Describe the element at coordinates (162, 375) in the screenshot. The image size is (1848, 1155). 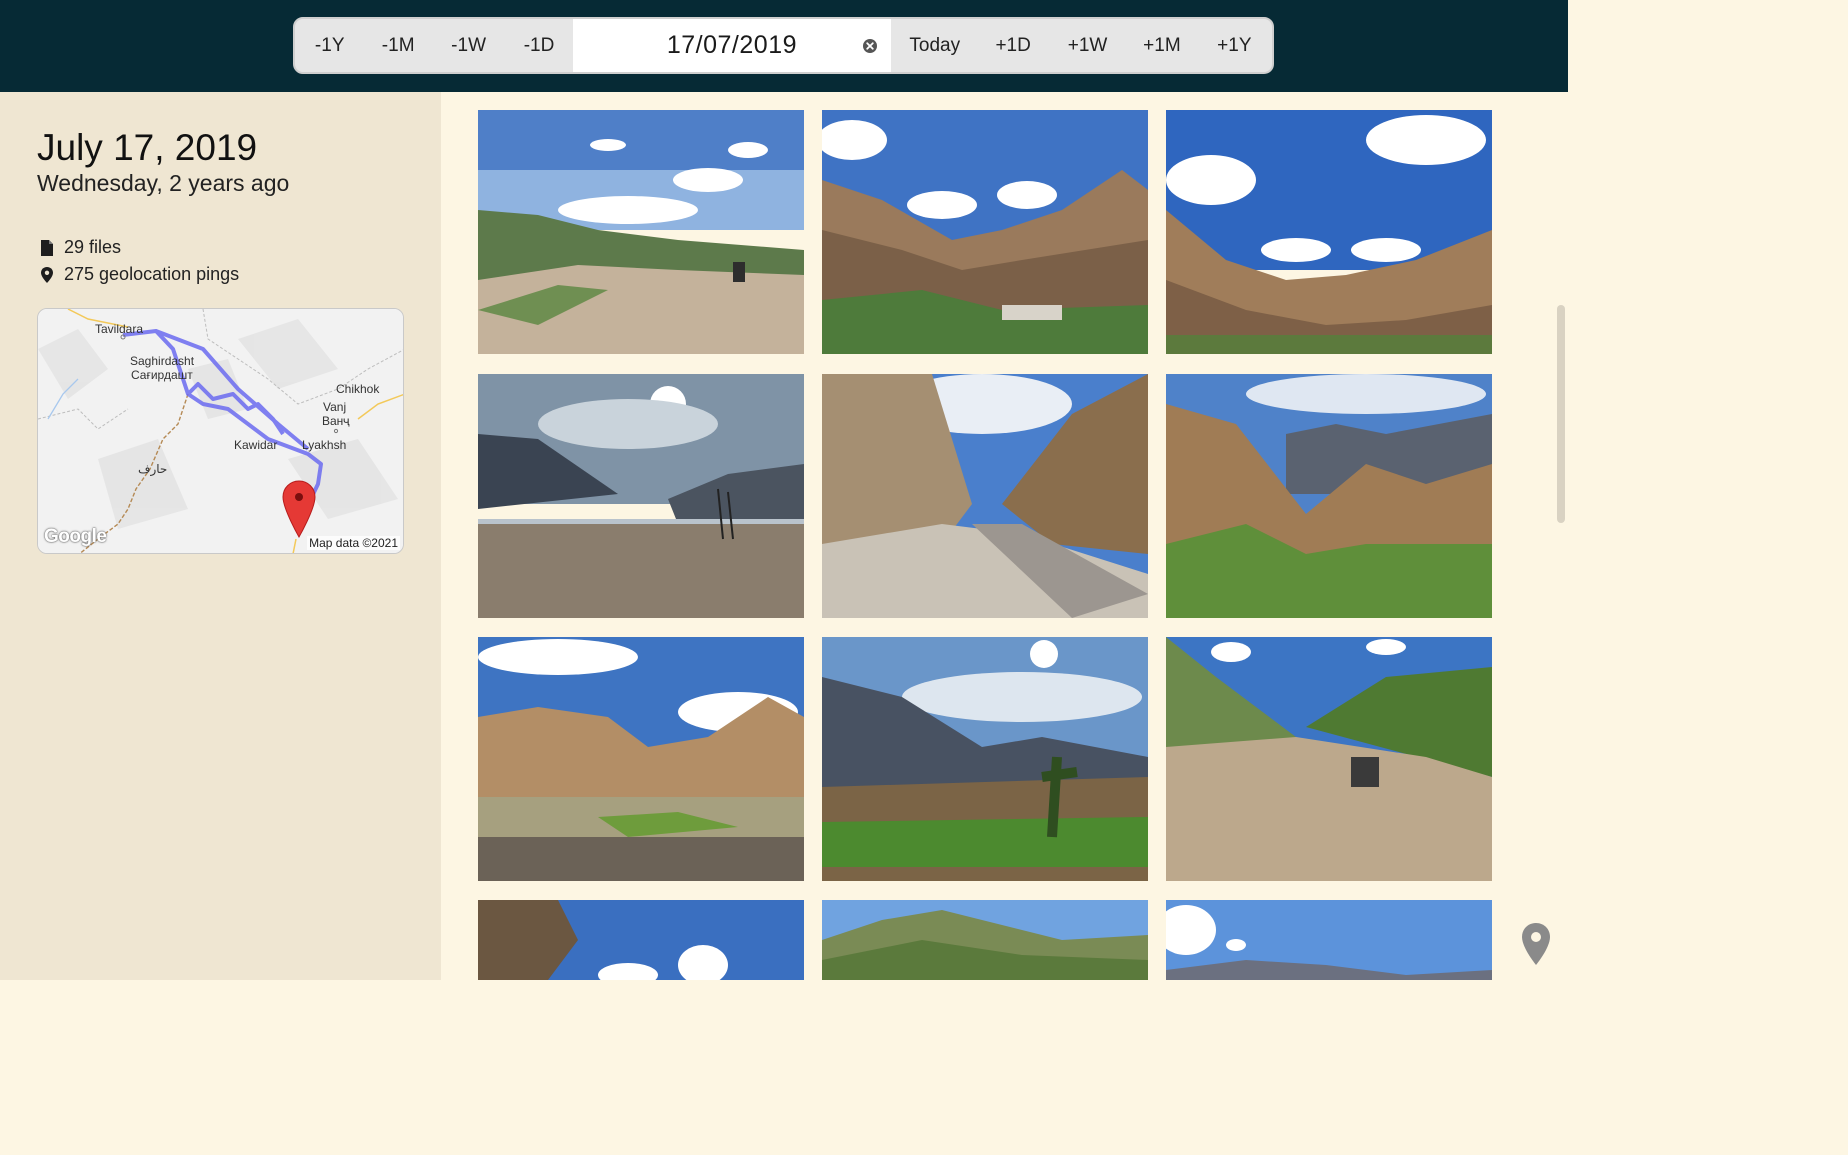
I see `map-label-saghirdasht-cyrillic: Сағирдашт` at that location.